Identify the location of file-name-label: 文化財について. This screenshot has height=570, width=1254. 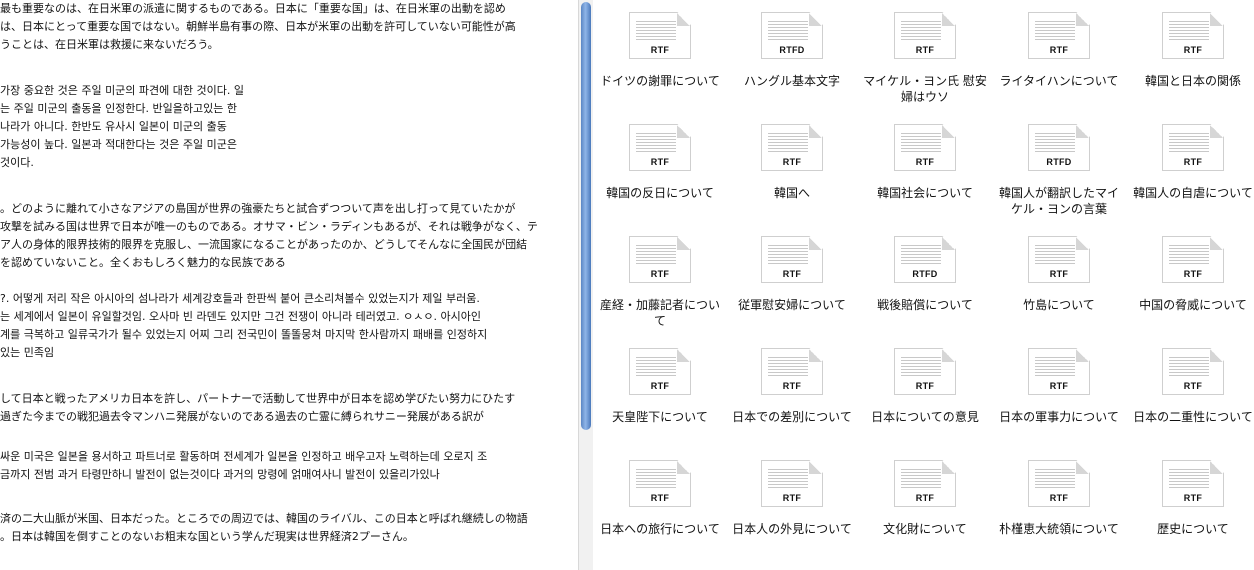
(925, 529).